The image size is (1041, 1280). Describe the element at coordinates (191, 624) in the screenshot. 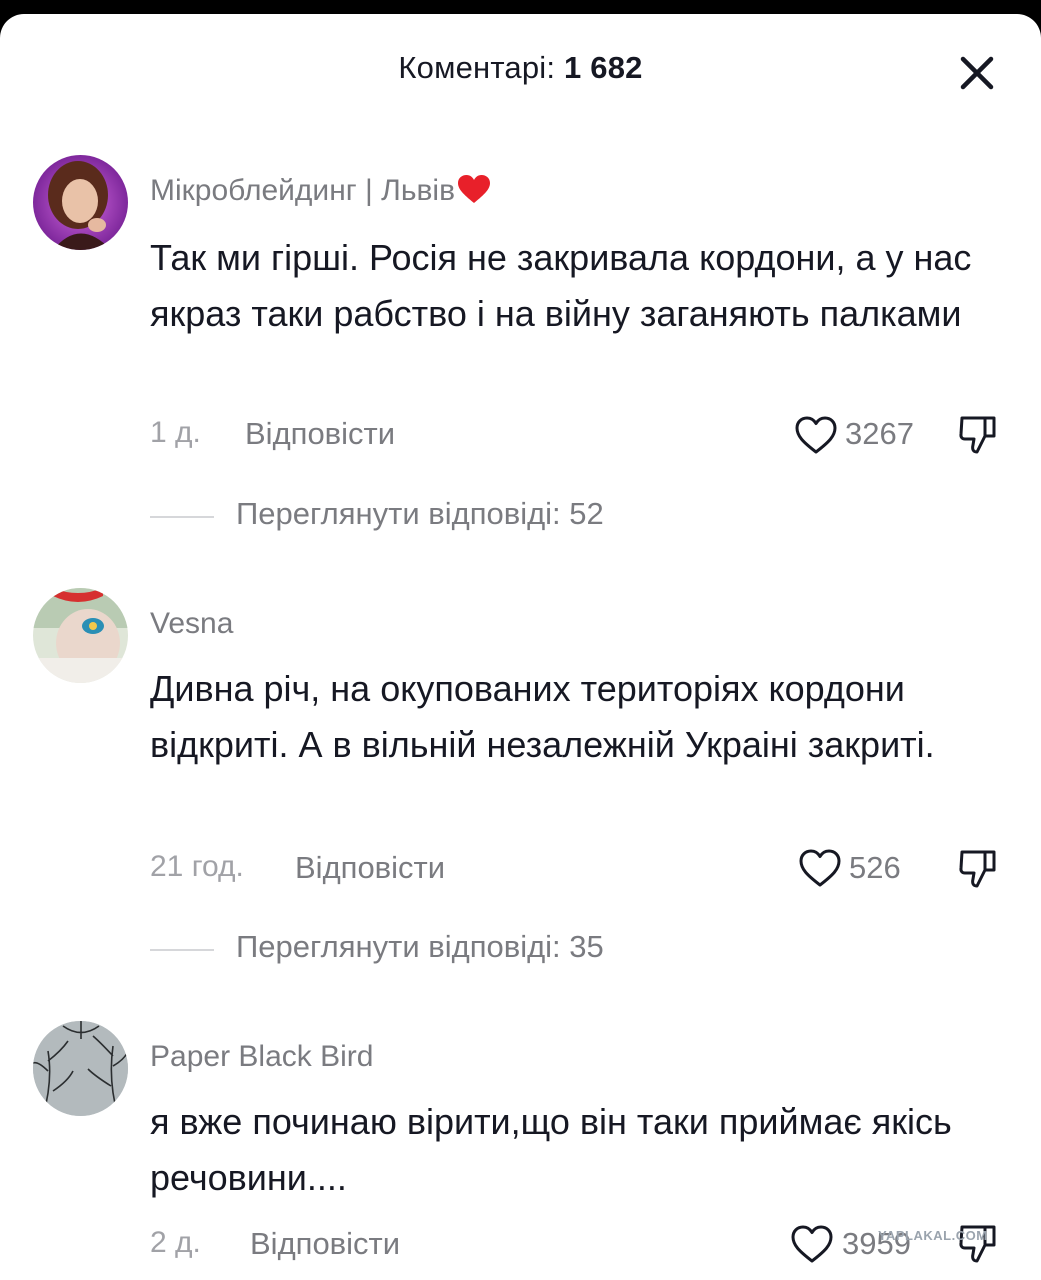

I see `comment-username: Vesna` at that location.